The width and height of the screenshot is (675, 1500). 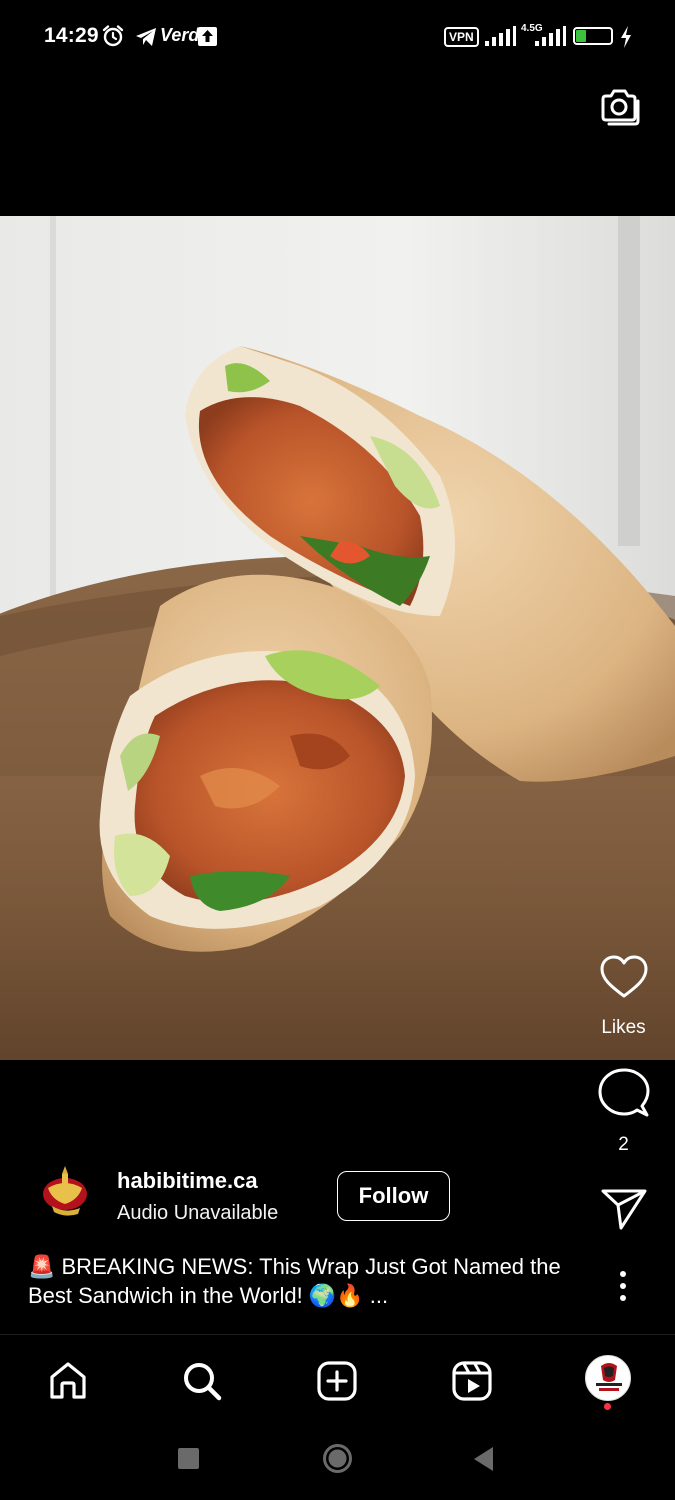 I want to click on avatar, so click(x=65, y=1192).